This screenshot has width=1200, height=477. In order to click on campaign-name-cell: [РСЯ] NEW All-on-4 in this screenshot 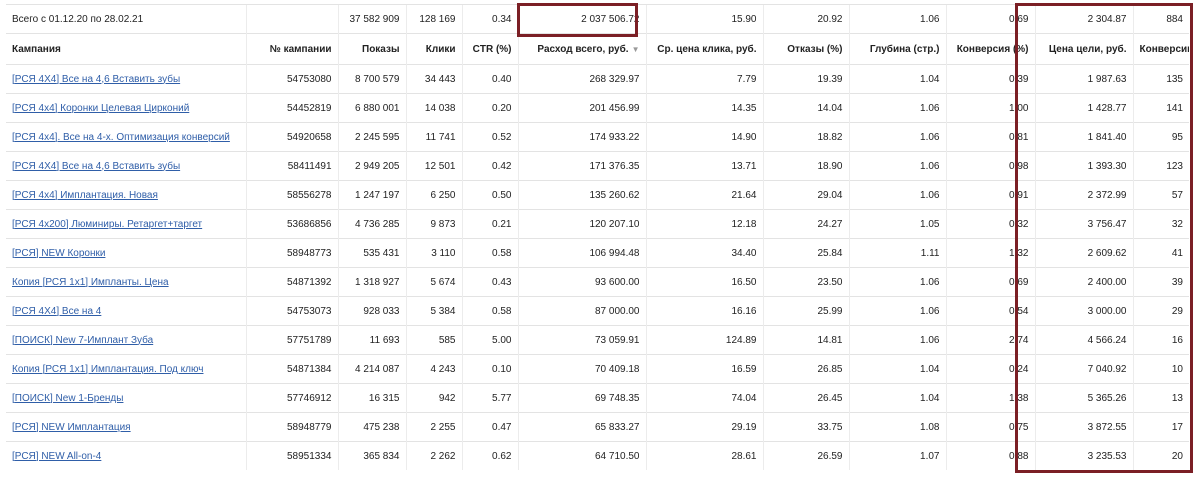, I will do `click(126, 455)`.